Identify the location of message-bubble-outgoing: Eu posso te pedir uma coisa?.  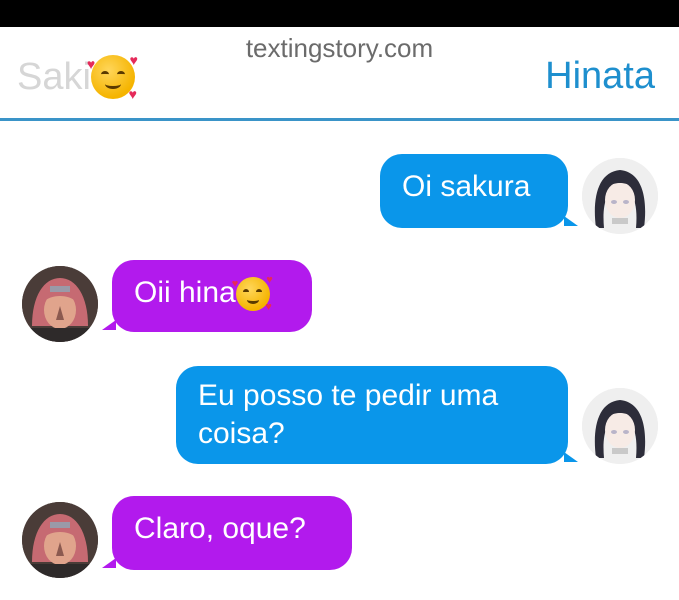
(377, 415).